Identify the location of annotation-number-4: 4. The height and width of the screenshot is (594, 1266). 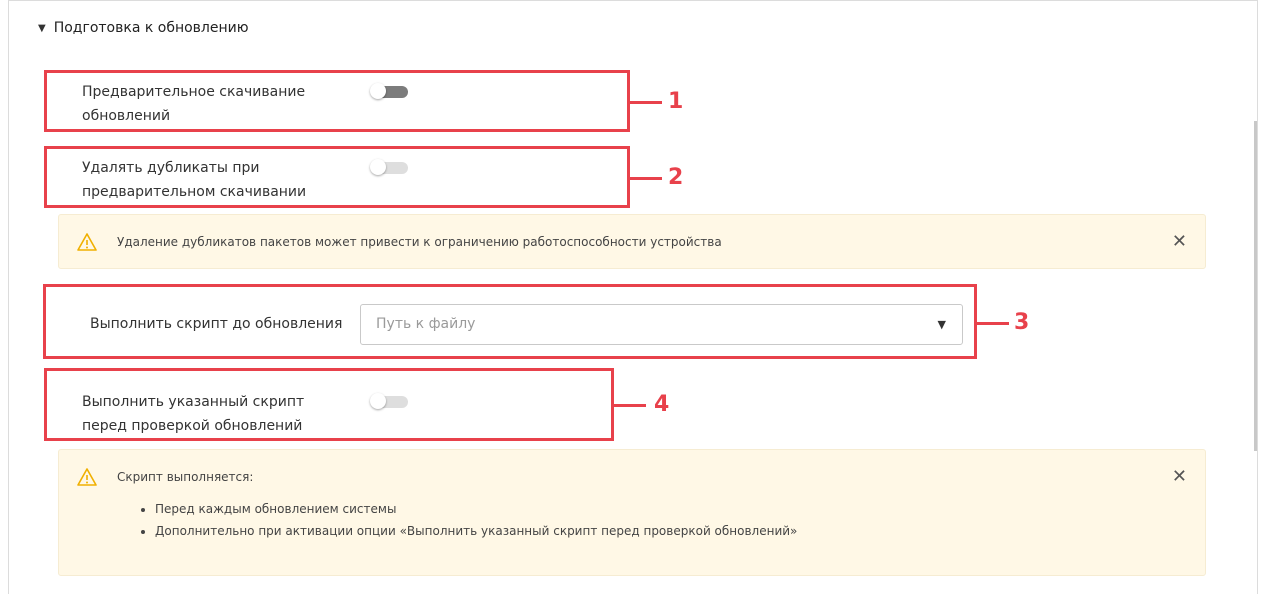
(662, 404).